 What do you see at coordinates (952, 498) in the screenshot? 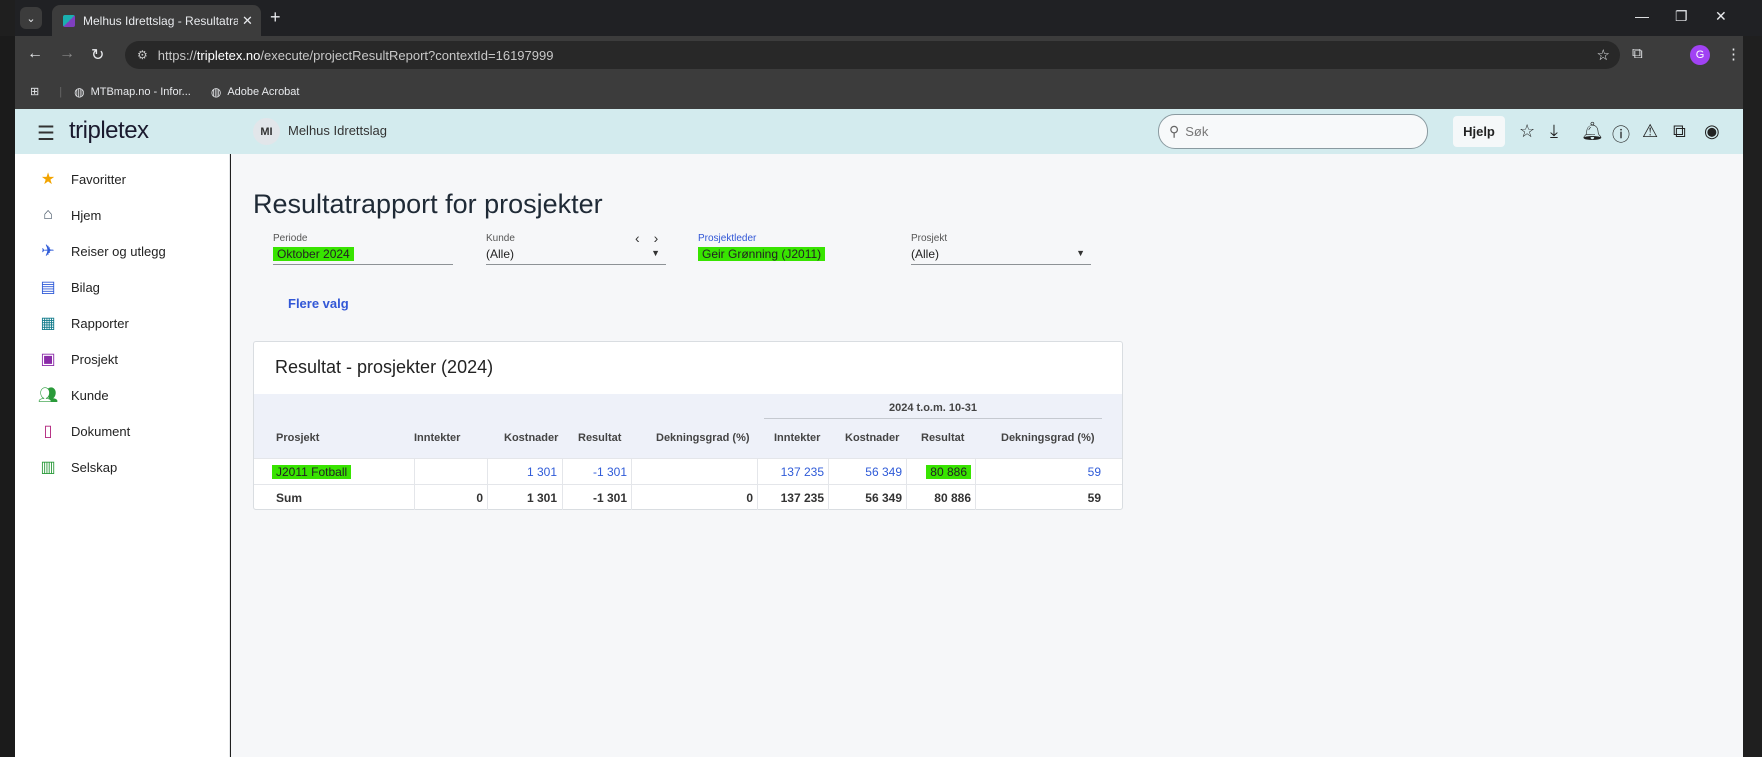
I see `sum-ytd-resultat: 80 886` at bounding box center [952, 498].